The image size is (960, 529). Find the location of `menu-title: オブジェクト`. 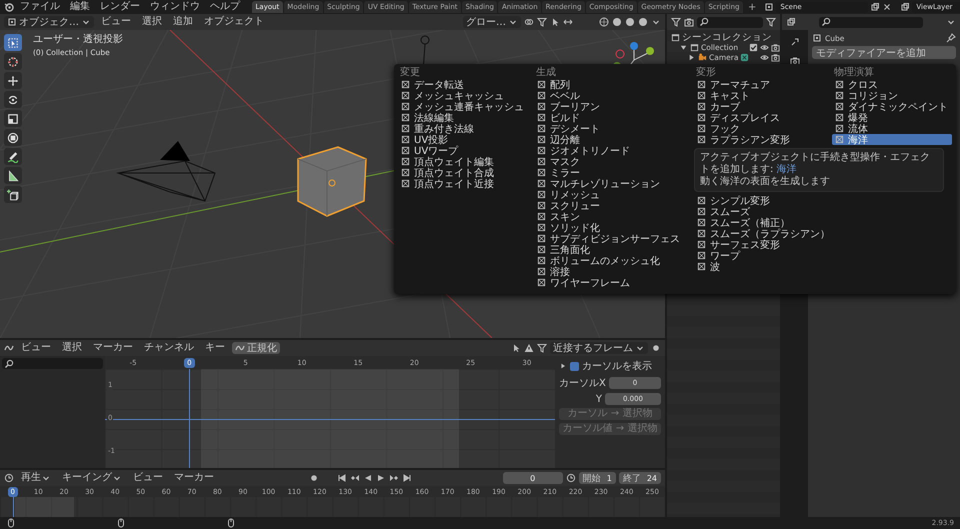

menu-title: オブジェクト is located at coordinates (234, 22).